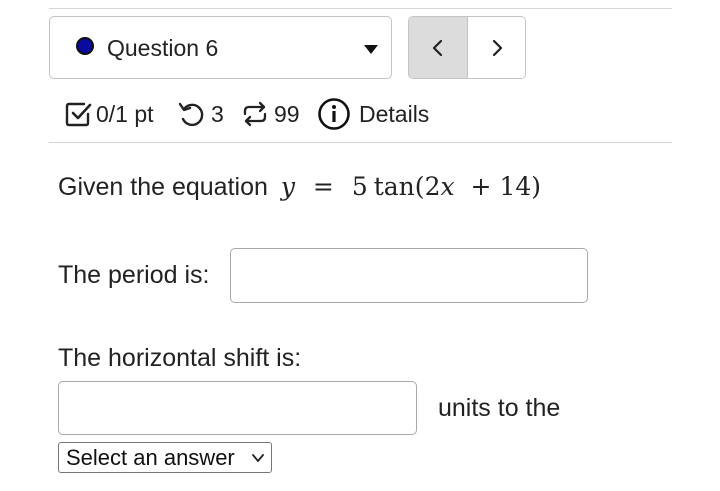 The image size is (720, 491). I want to click on question-selector-label: Question 6, so click(163, 48).